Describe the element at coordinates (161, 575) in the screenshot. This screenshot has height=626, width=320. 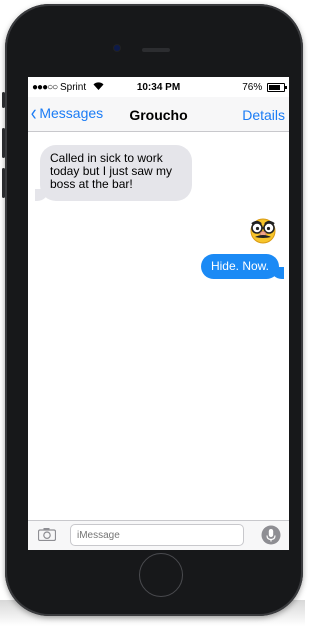
I see `home-button` at that location.